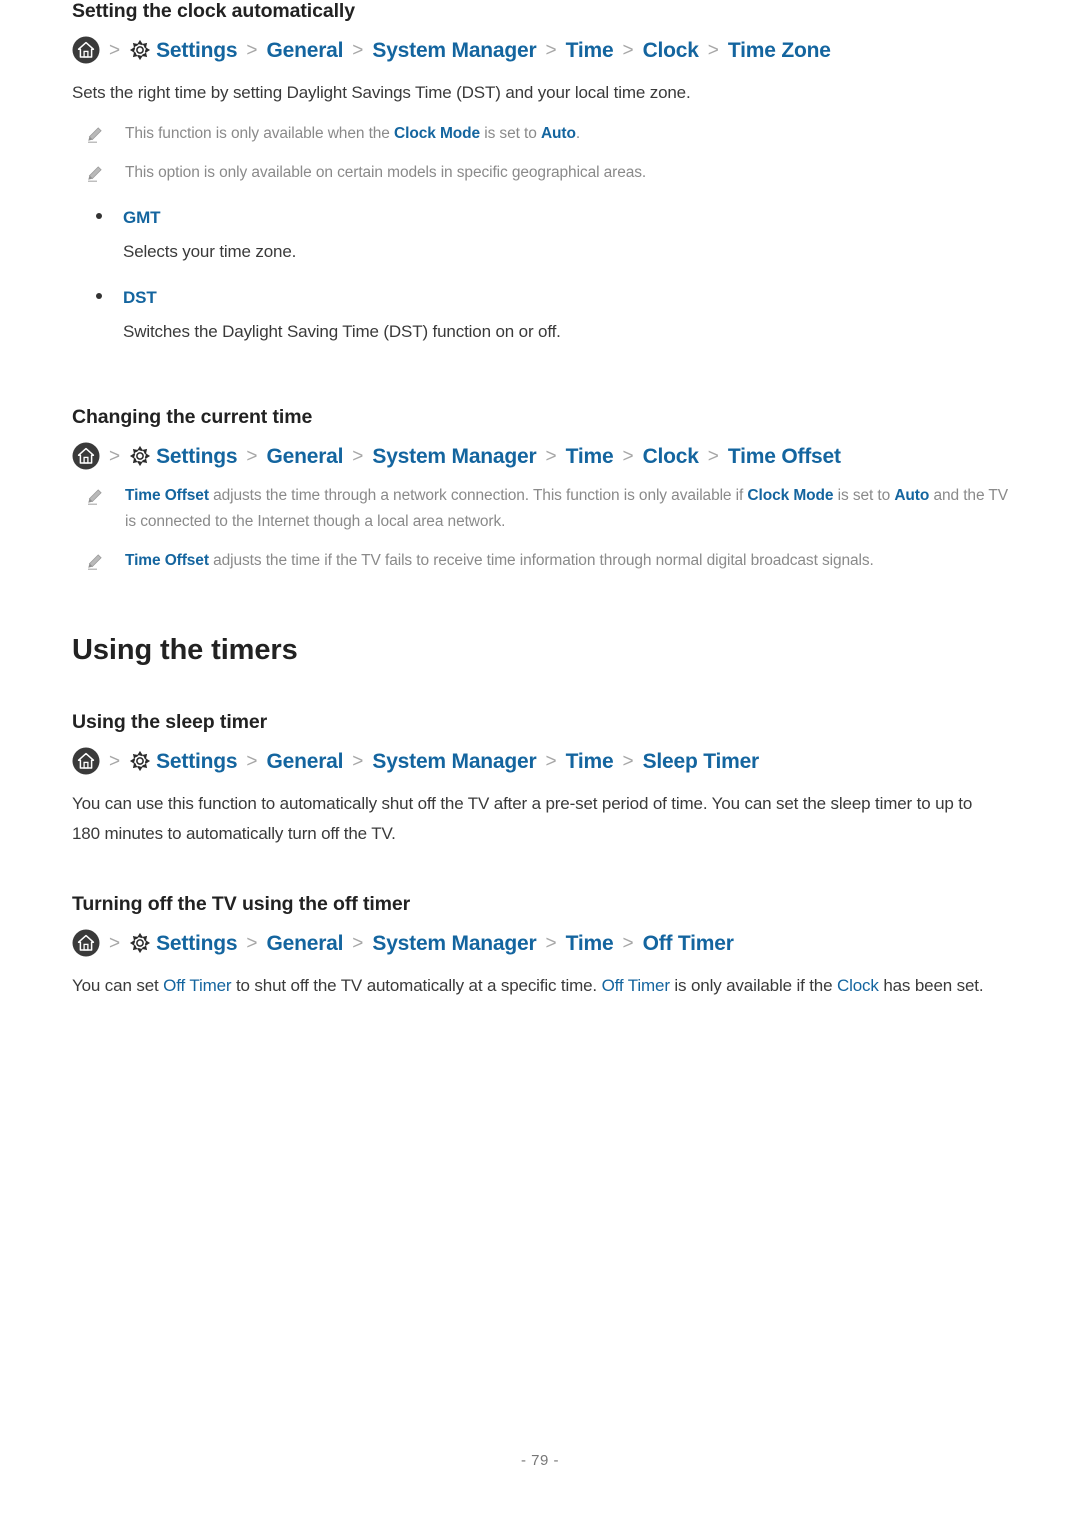  Describe the element at coordinates (578, 133) in the screenshot. I see `note-part: .` at that location.